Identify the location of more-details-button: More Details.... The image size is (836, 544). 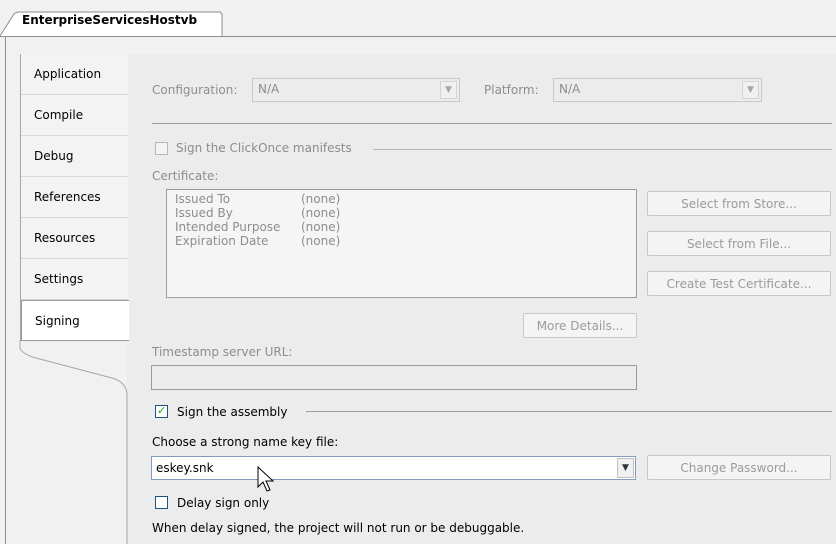
(580, 325).